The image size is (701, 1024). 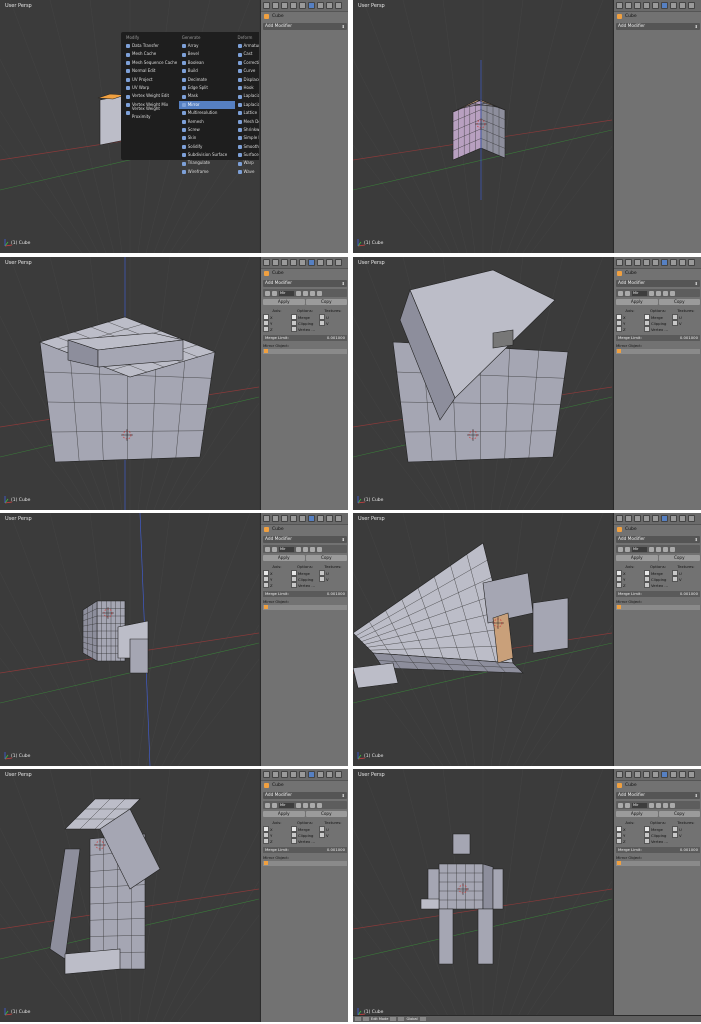 I want to click on menu-item: Edge Split, so click(x=207, y=88).